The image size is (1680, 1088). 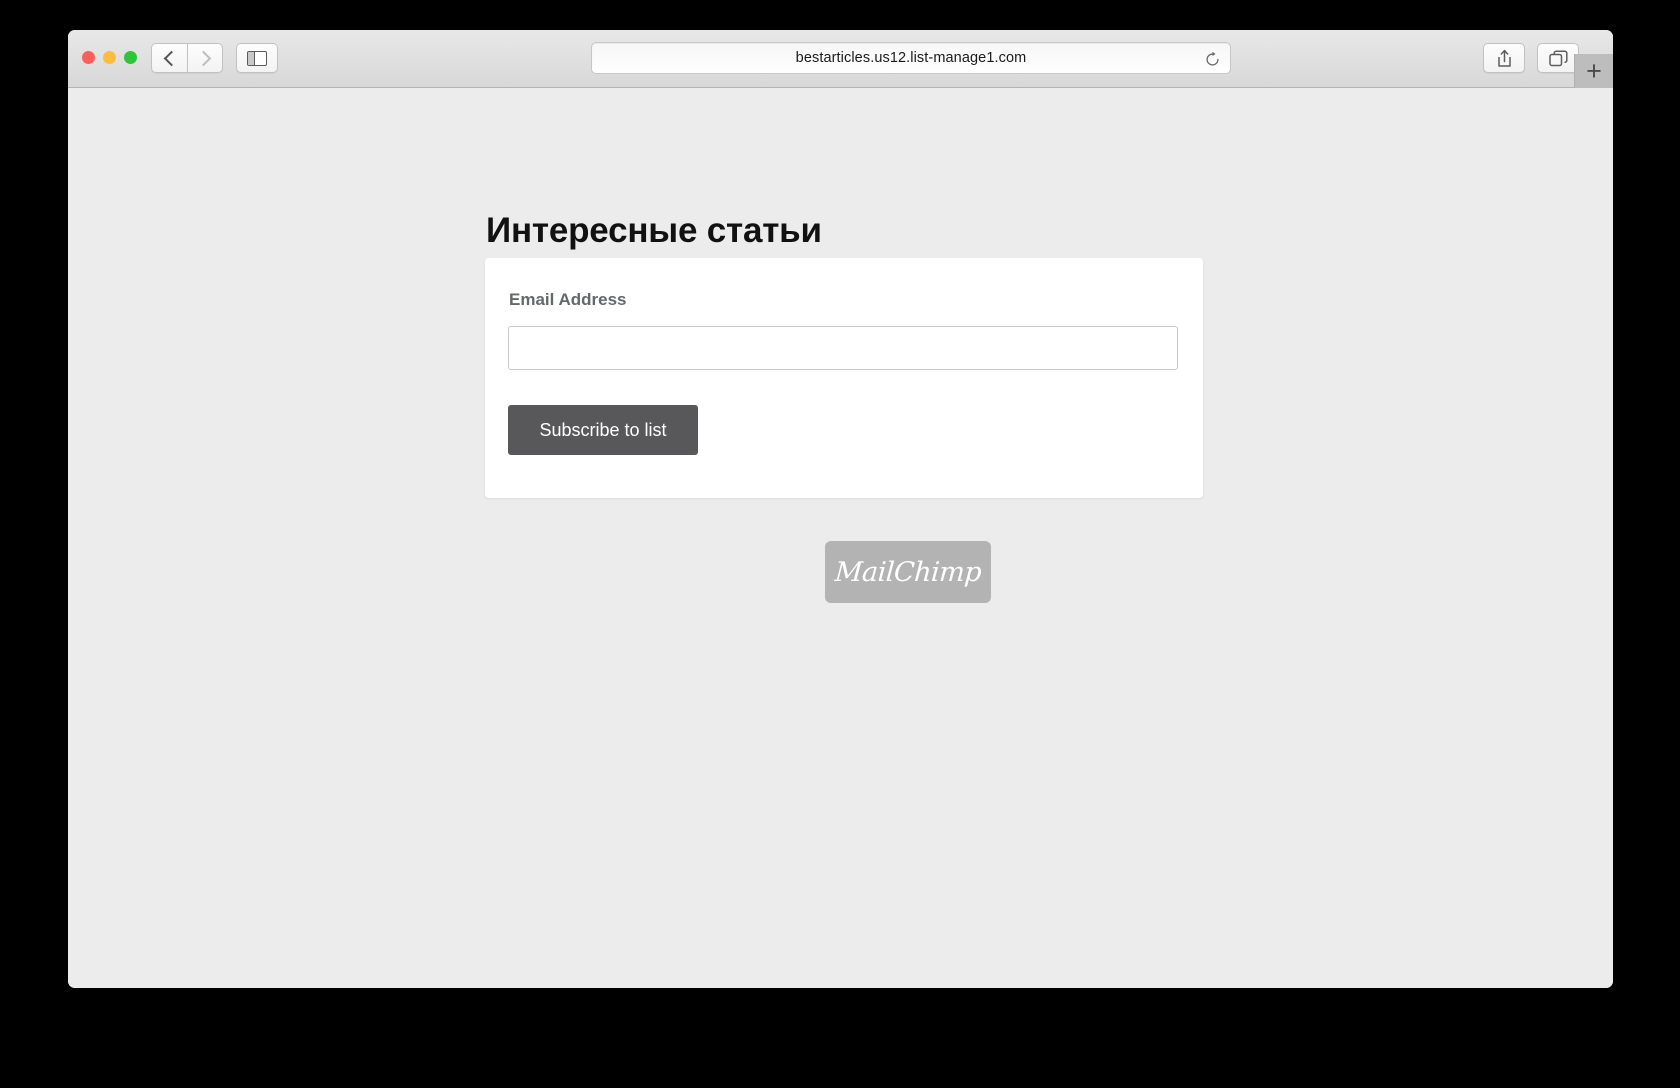 I want to click on page-title: Интересные статьи, so click(x=654, y=231).